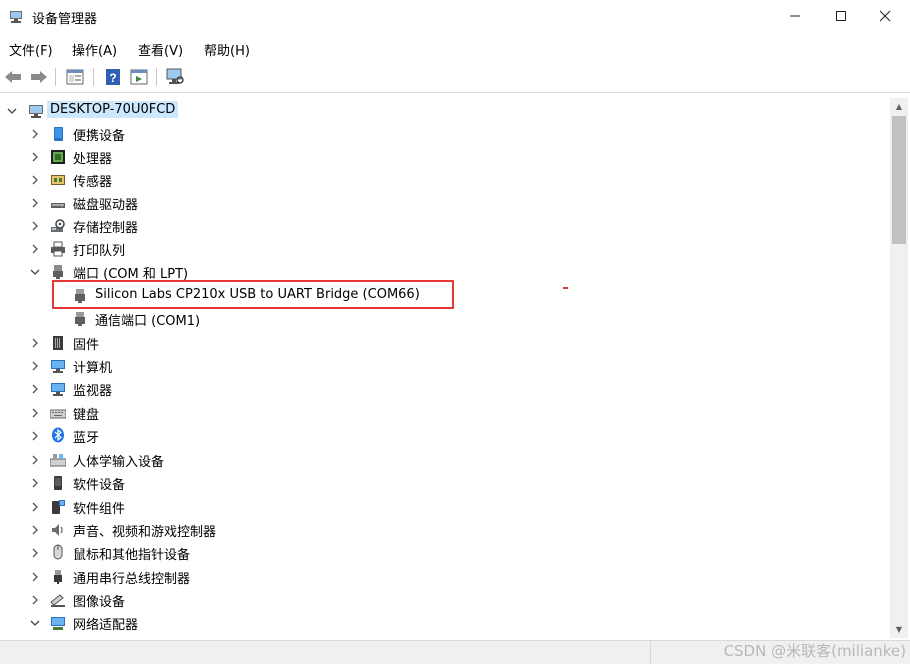 This screenshot has width=910, height=664. What do you see at coordinates (58, 460) in the screenshot?
I see `hid-icon` at bounding box center [58, 460].